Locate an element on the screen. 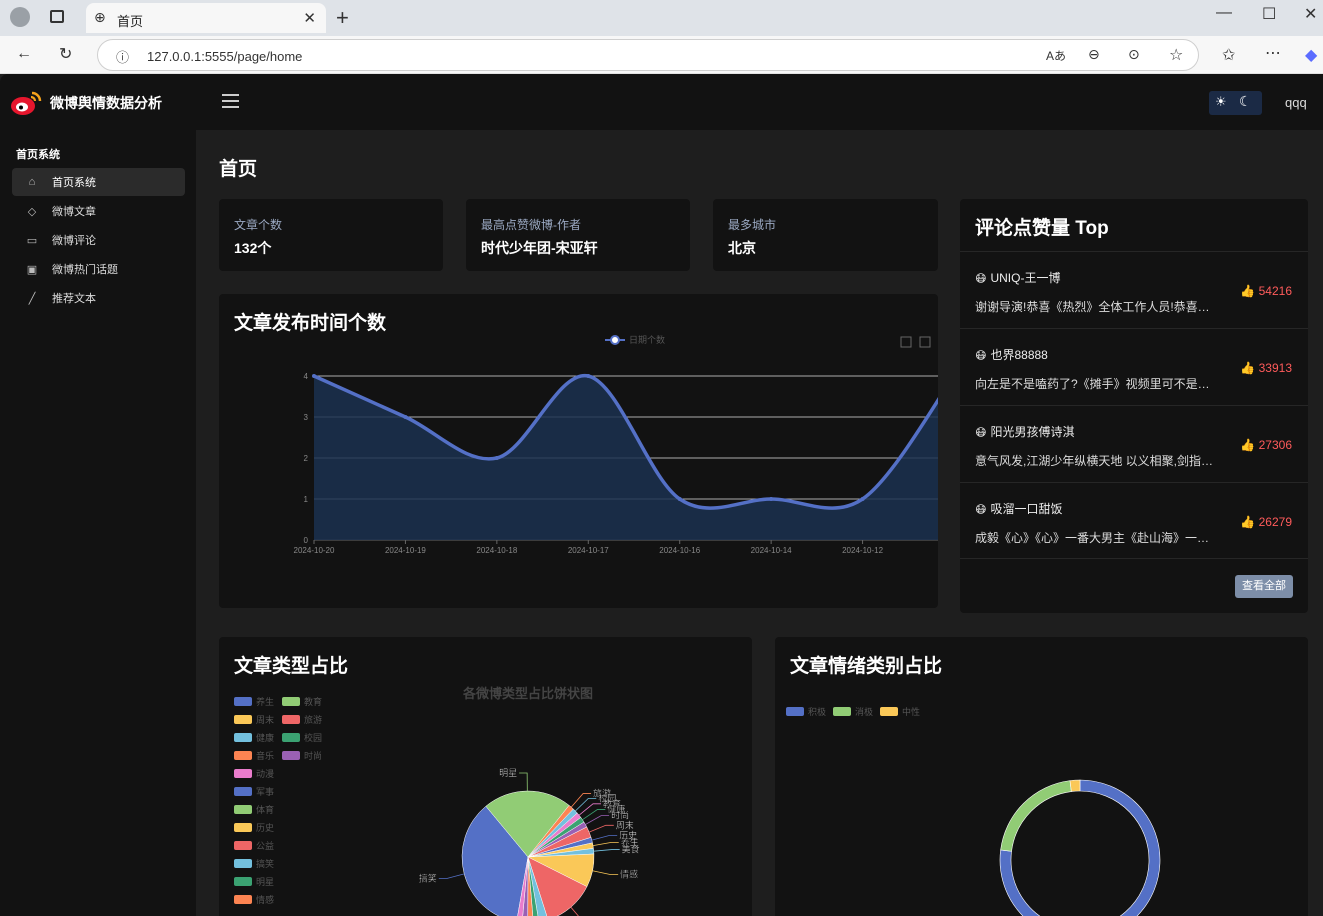 The image size is (1323, 916). page-title: 首页 is located at coordinates (238, 169).